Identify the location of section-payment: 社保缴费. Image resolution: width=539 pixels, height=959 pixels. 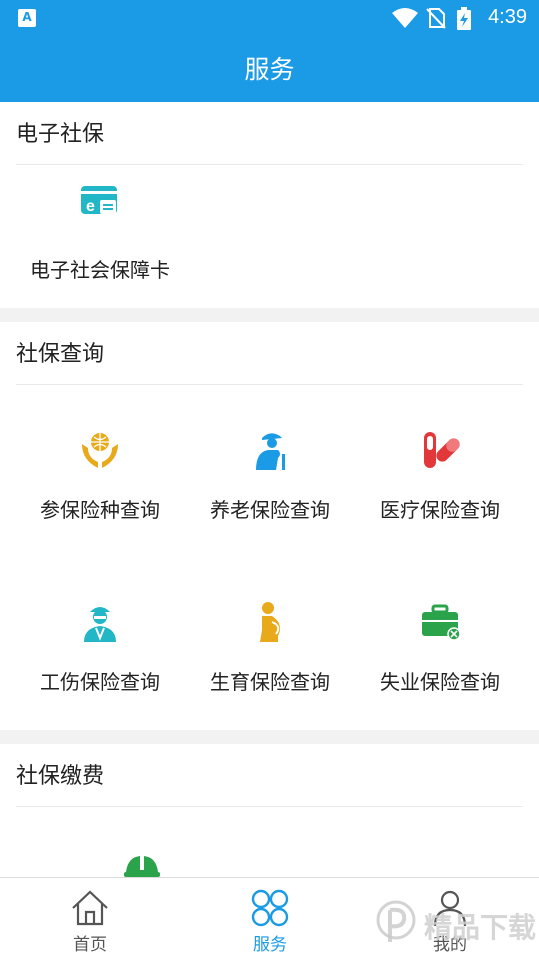
(269, 811).